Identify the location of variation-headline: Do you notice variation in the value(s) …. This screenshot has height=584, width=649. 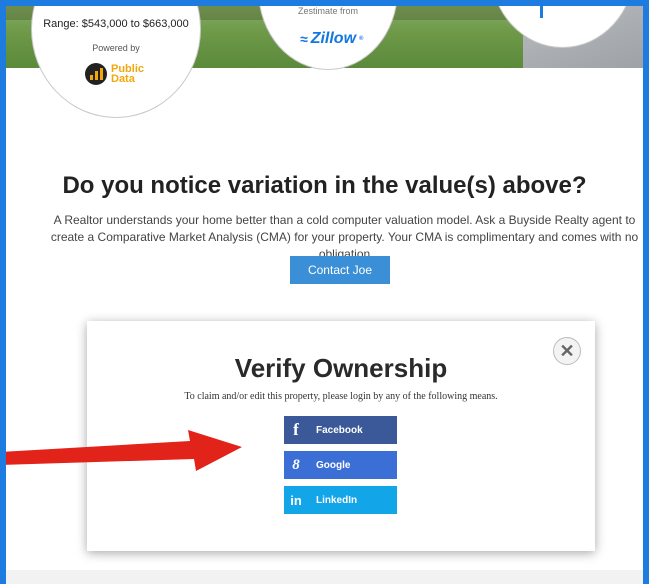
(324, 185).